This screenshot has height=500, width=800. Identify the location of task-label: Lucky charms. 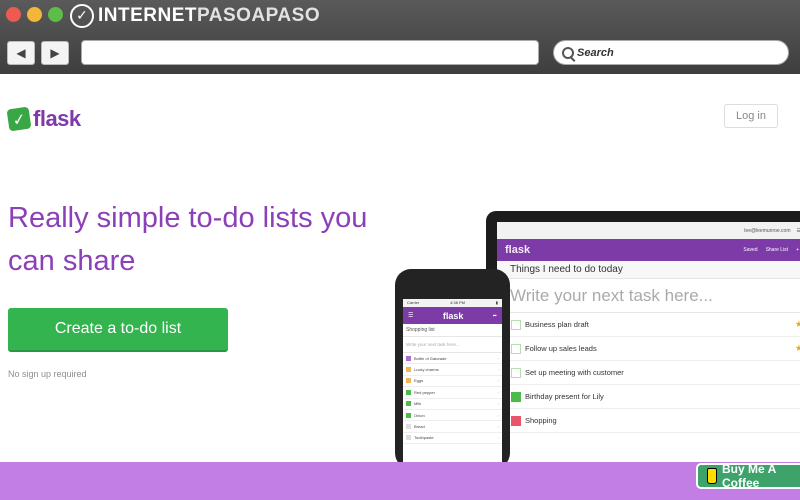
(426, 370).